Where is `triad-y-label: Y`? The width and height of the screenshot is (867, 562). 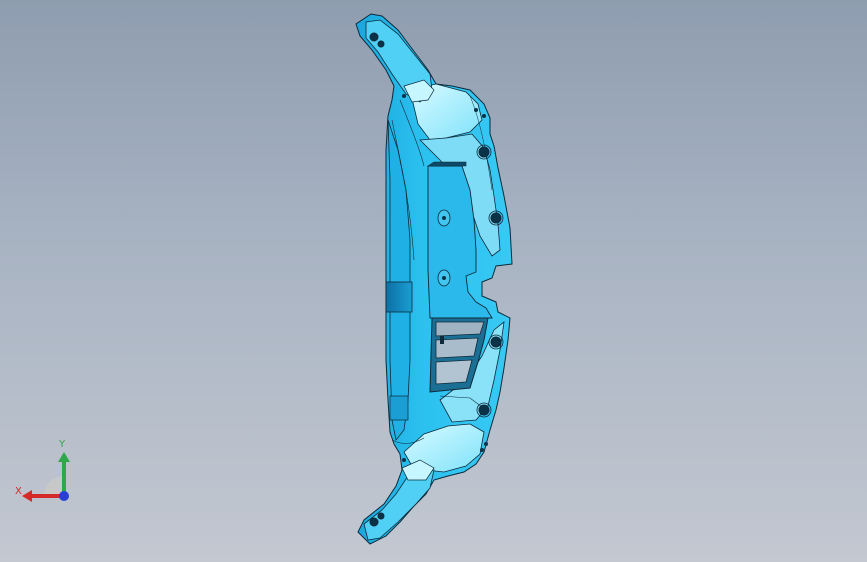
triad-y-label: Y is located at coordinates (62, 444).